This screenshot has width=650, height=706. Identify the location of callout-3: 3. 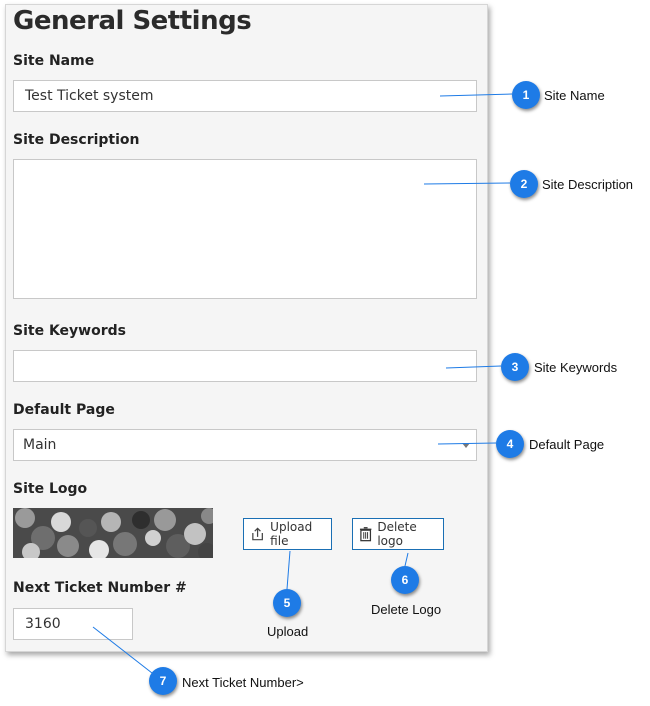
(515, 367).